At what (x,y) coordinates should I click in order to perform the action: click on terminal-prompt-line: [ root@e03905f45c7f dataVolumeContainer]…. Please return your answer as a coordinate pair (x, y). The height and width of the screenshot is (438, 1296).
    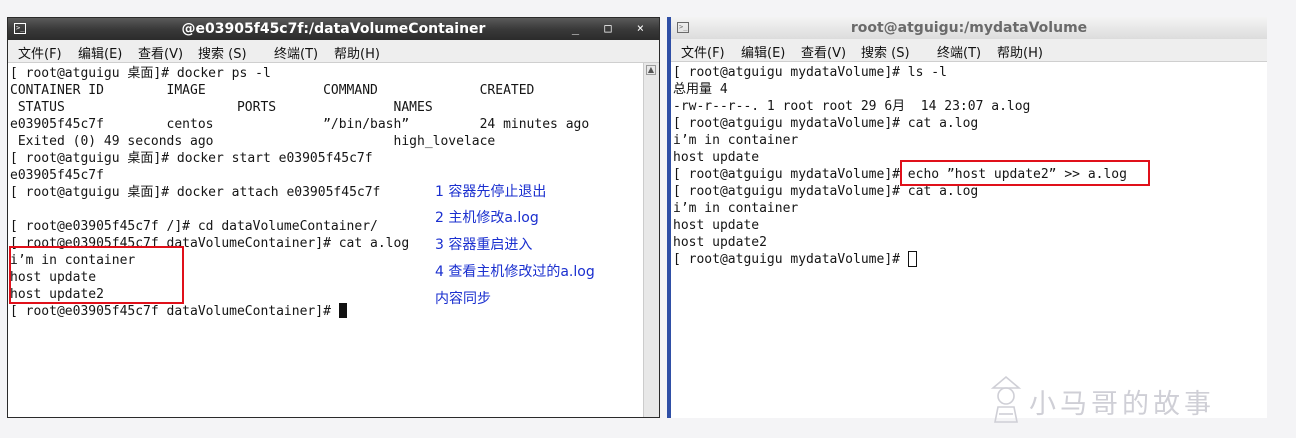
    Looking at the image, I should click on (178, 311).